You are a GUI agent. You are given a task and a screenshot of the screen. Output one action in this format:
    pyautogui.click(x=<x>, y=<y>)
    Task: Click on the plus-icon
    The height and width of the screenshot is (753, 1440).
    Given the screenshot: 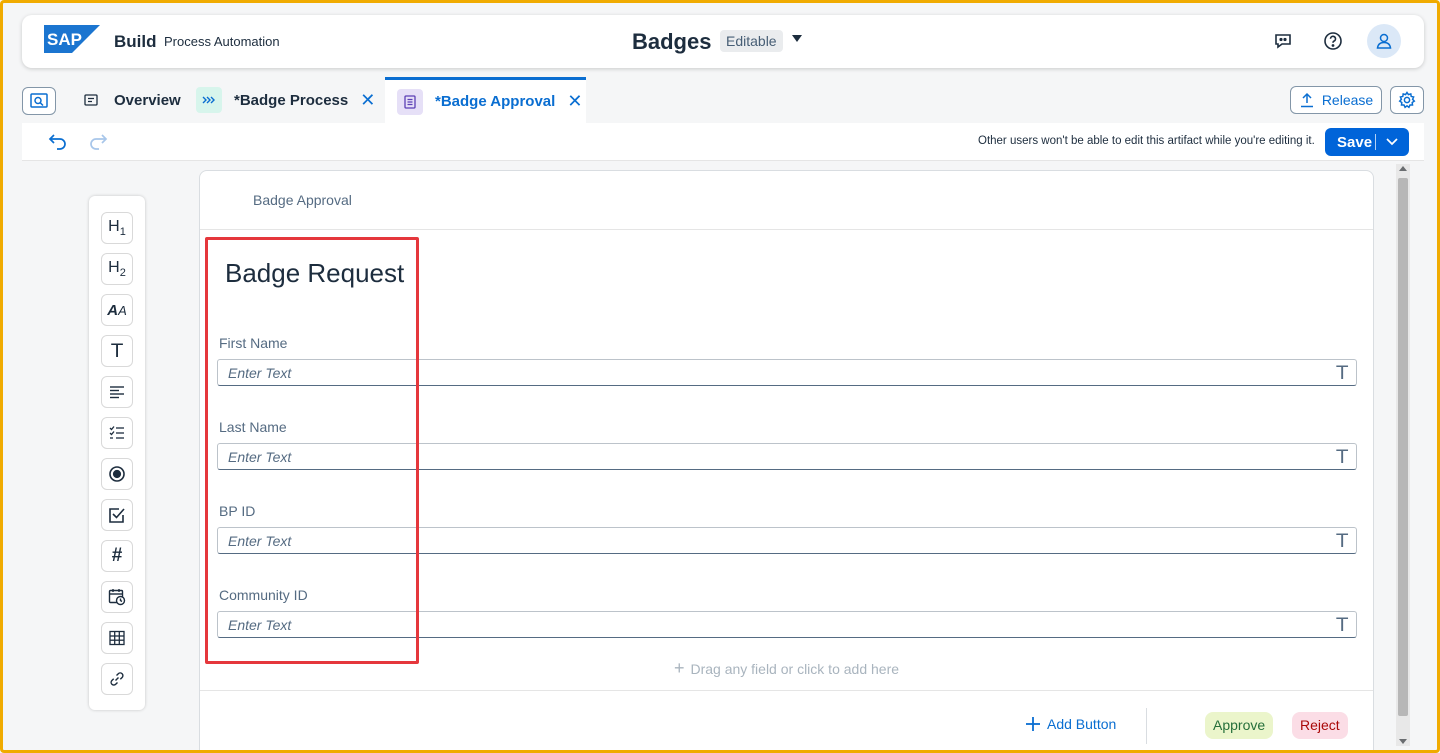 What is the action you would take?
    pyautogui.click(x=1033, y=724)
    